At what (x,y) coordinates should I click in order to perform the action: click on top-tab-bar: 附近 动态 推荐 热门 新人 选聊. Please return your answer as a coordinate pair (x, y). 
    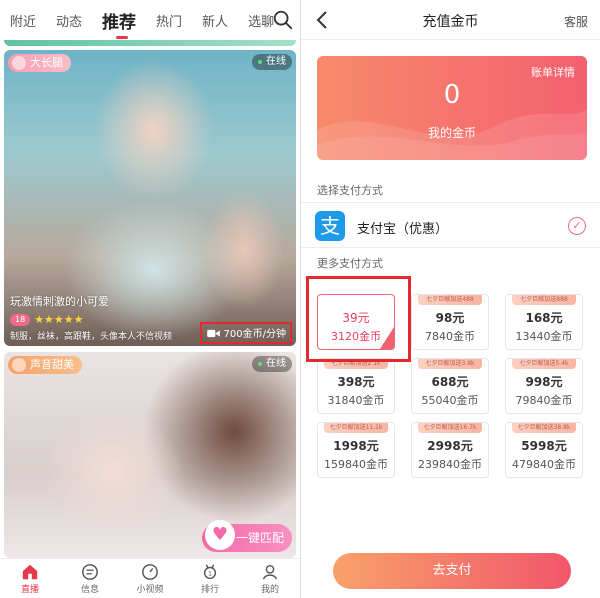
    Looking at the image, I should click on (150, 20).